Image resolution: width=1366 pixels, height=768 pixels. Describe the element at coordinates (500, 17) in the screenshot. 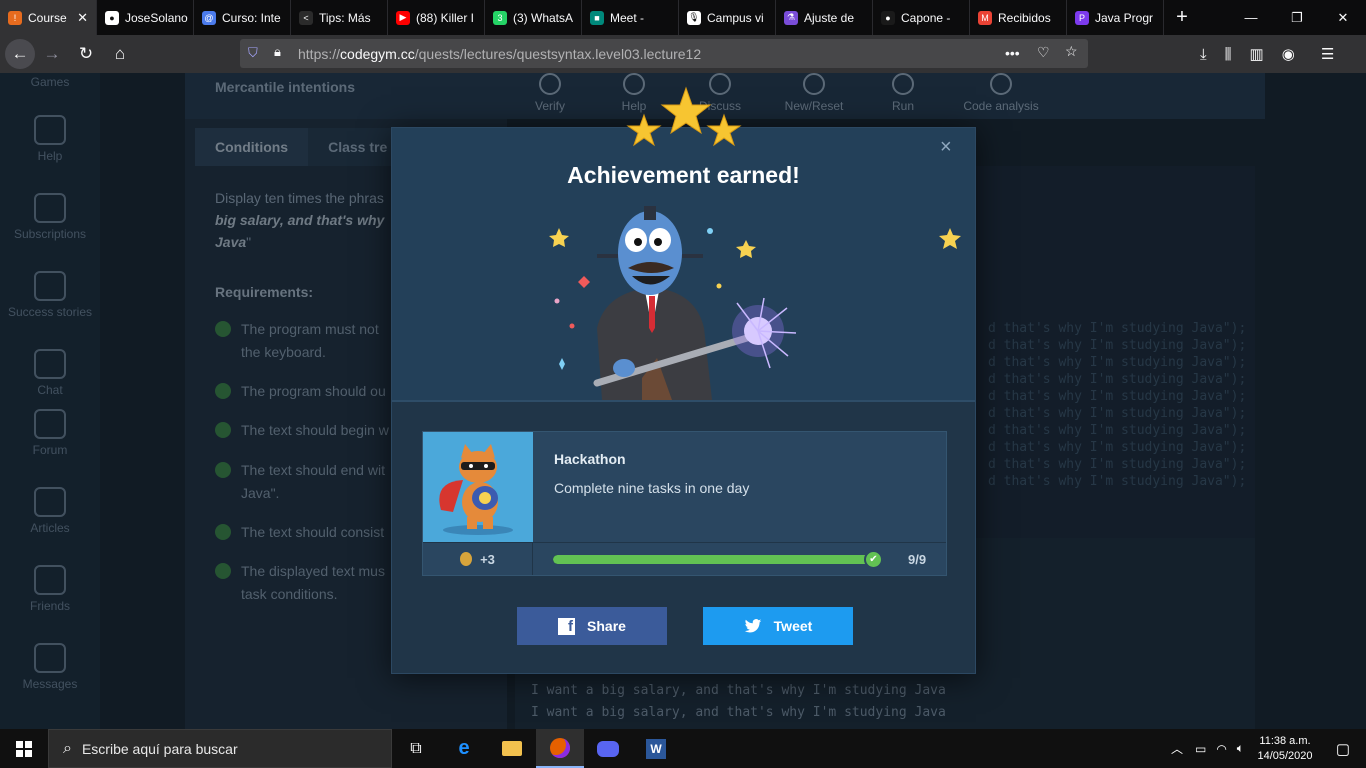

I see `tab-favicon-icon: 3` at that location.